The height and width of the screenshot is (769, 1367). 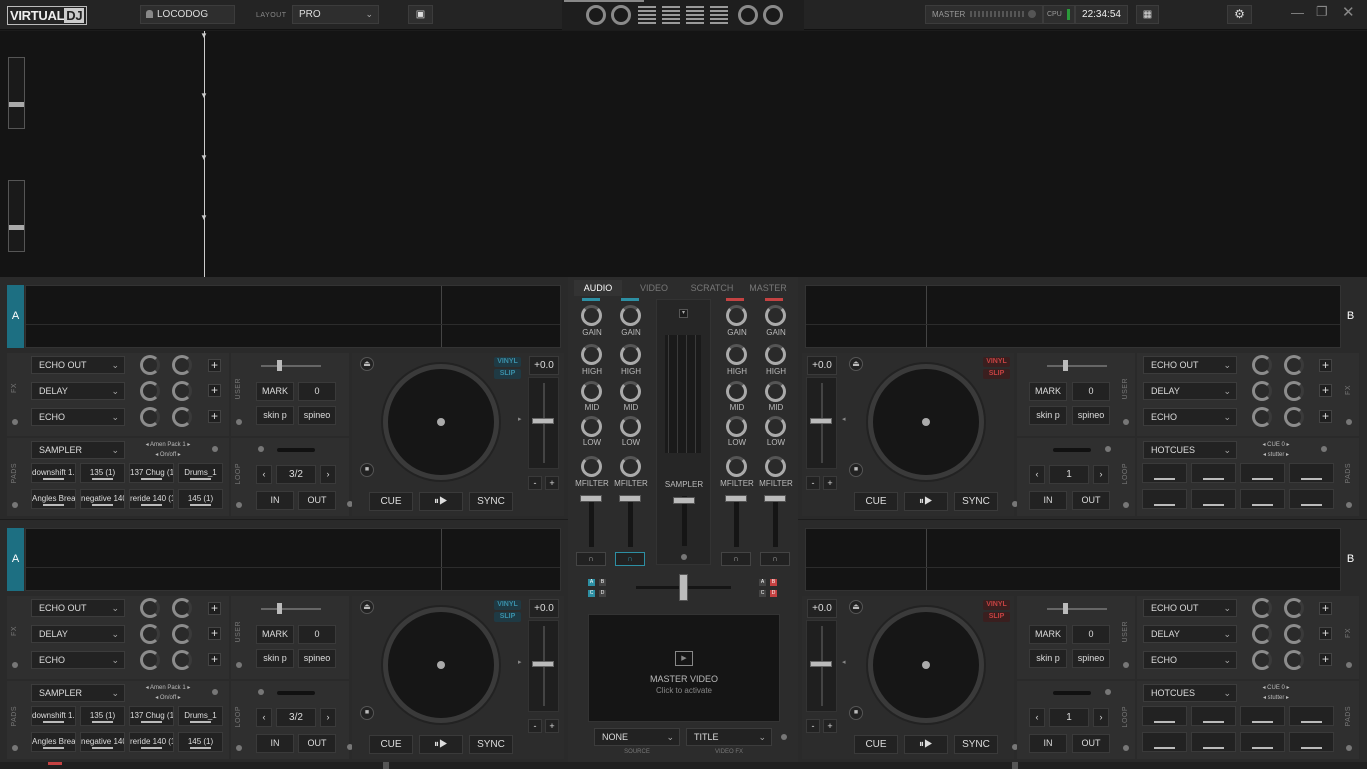 I want to click on ch3-high-knob, so click(x=736, y=354).